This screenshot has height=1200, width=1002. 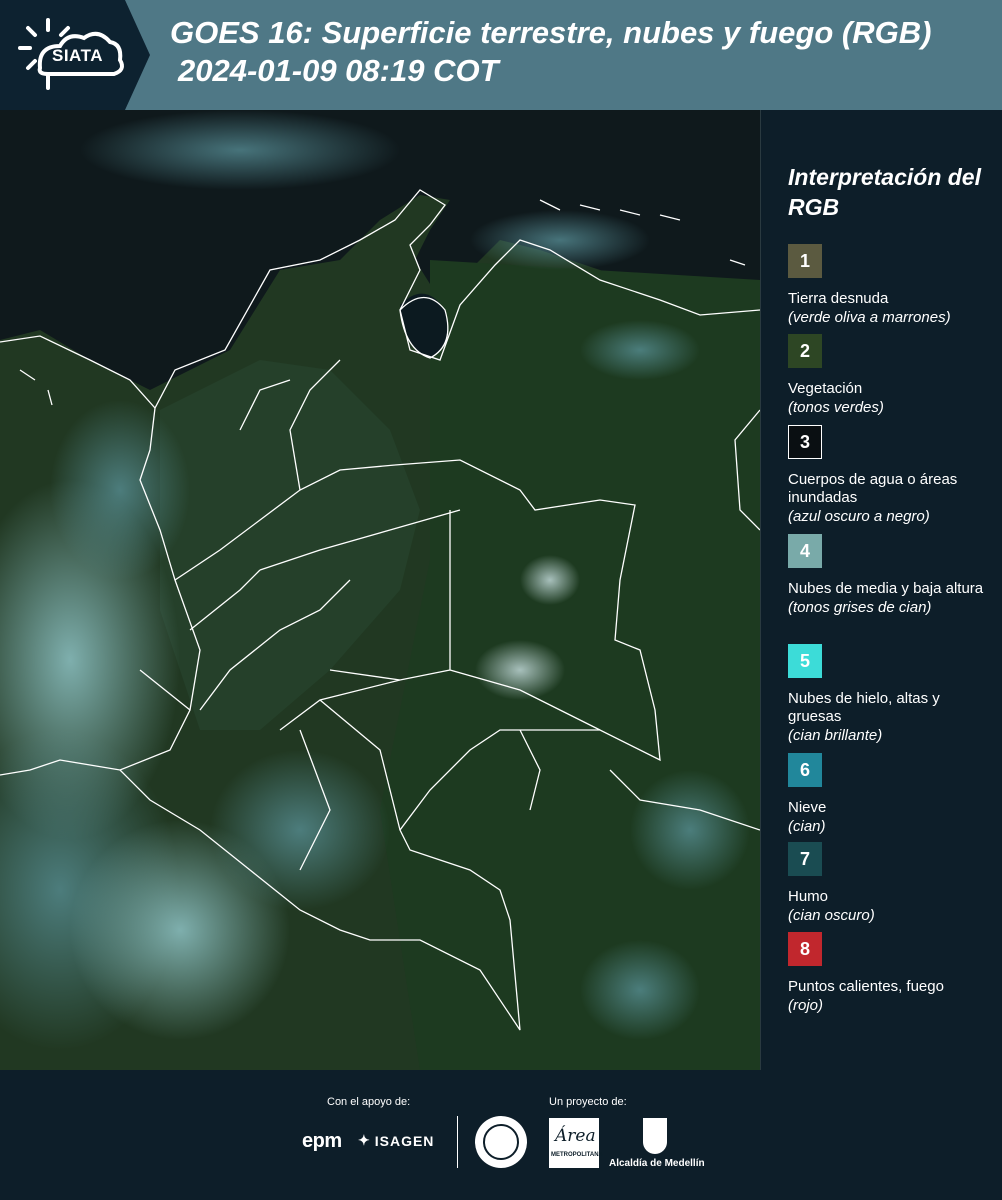 I want to click on area-metropolitana-logo: Área METROPOLITANA, so click(x=576, y=1143).